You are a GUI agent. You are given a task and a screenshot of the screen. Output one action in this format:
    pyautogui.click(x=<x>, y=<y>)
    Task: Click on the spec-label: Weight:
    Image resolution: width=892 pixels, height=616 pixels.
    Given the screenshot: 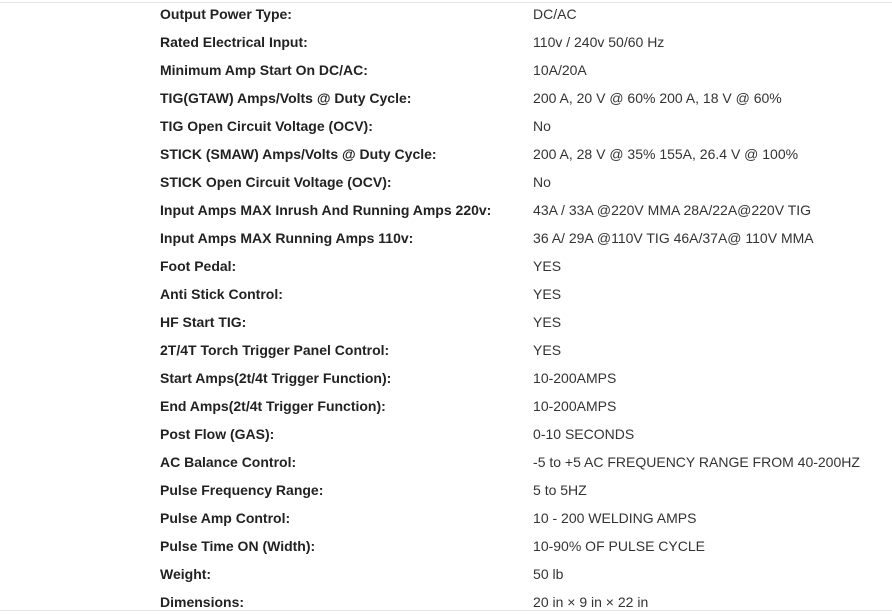 What is the action you would take?
    pyautogui.click(x=186, y=574)
    